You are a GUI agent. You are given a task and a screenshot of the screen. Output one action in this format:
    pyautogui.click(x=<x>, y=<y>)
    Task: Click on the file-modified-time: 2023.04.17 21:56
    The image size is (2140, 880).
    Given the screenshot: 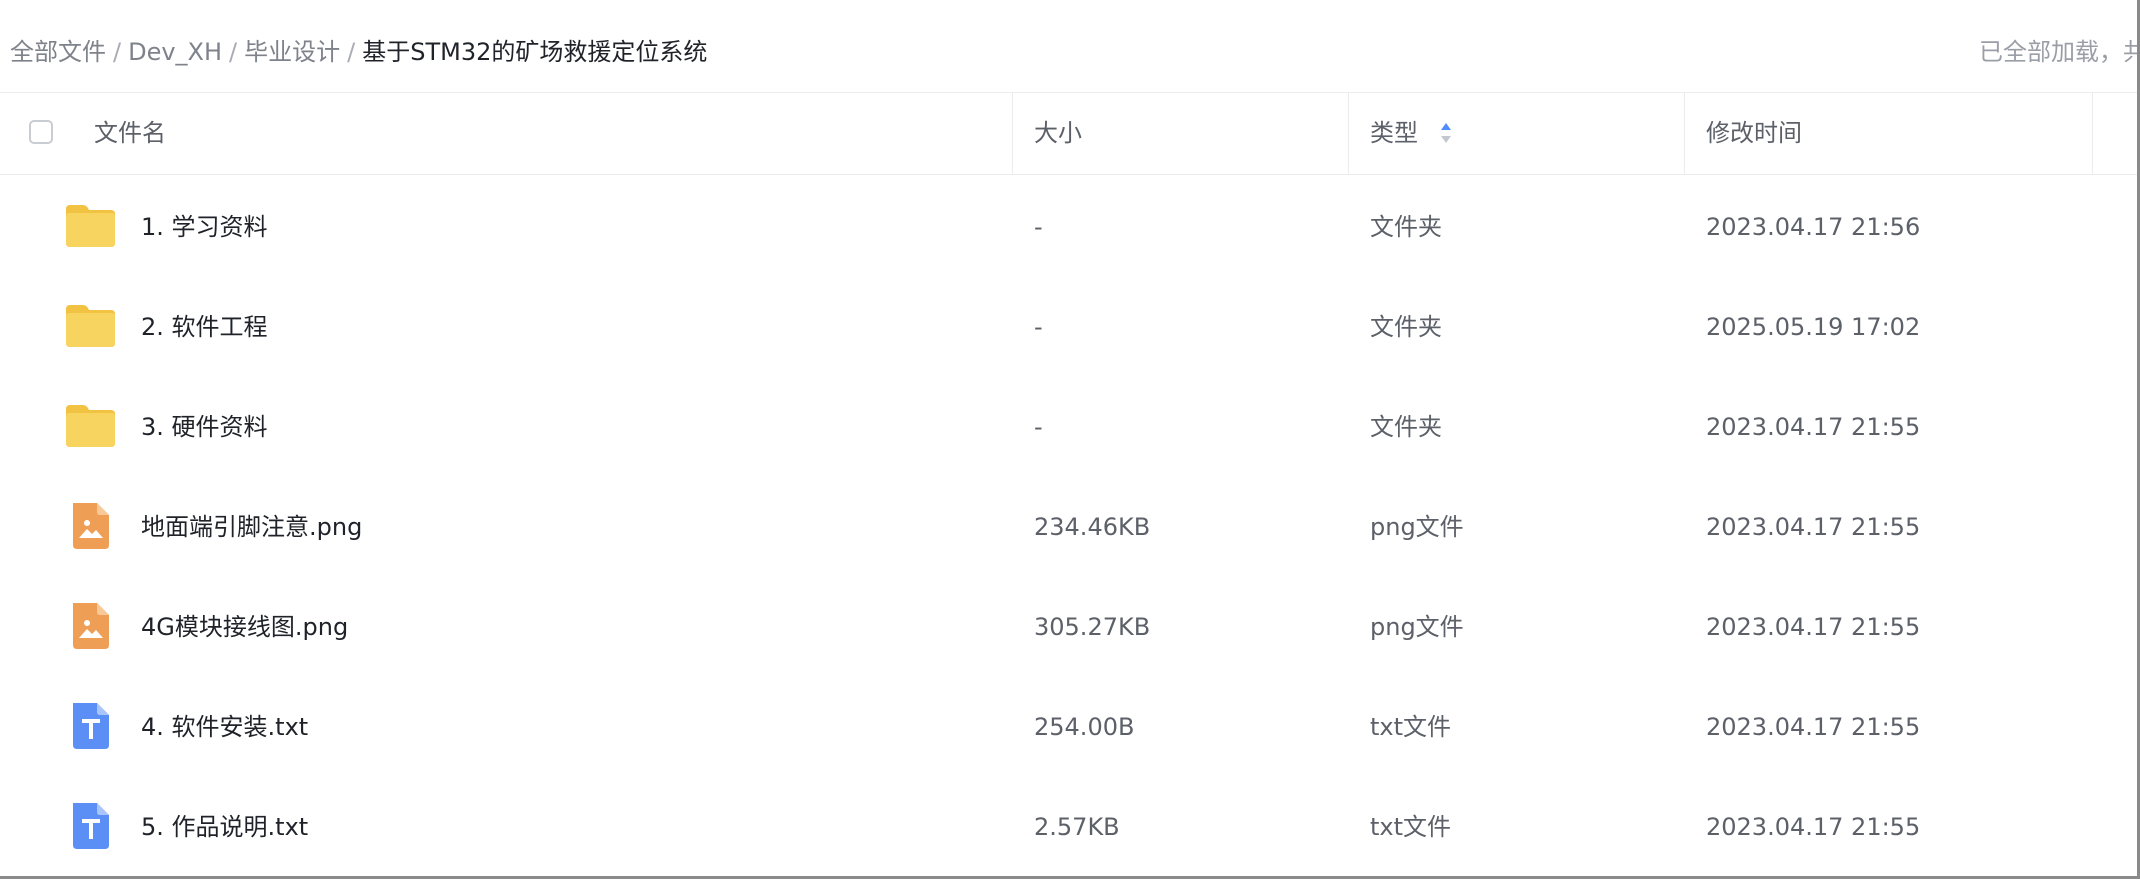 What is the action you would take?
    pyautogui.click(x=1813, y=227)
    